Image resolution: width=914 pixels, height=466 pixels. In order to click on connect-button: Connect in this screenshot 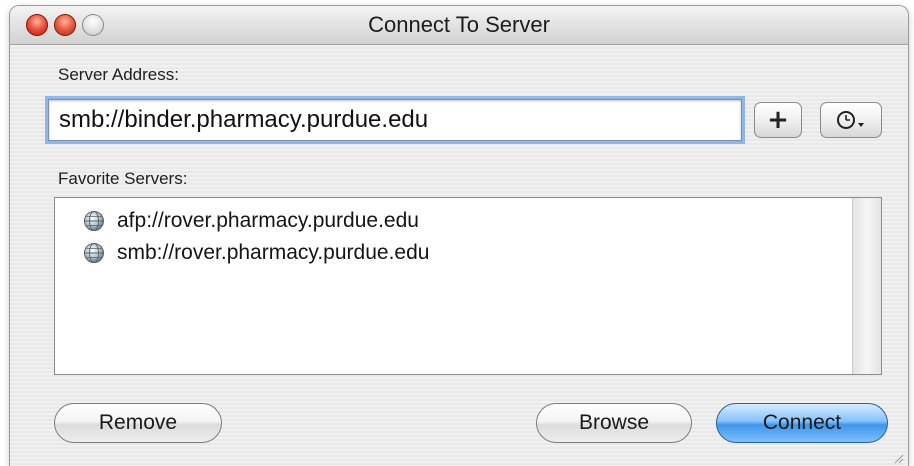, I will do `click(802, 423)`.